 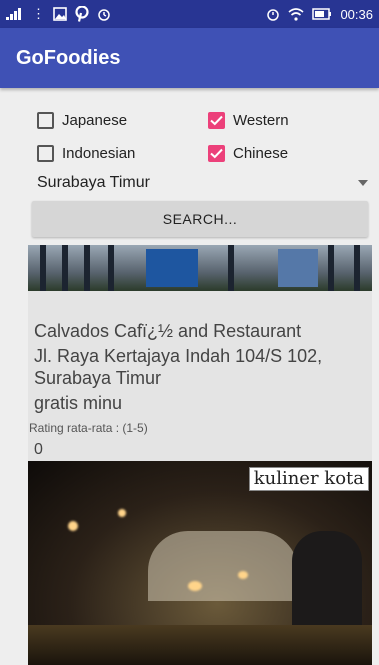 What do you see at coordinates (296, 14) in the screenshot?
I see `wifi-icon` at bounding box center [296, 14].